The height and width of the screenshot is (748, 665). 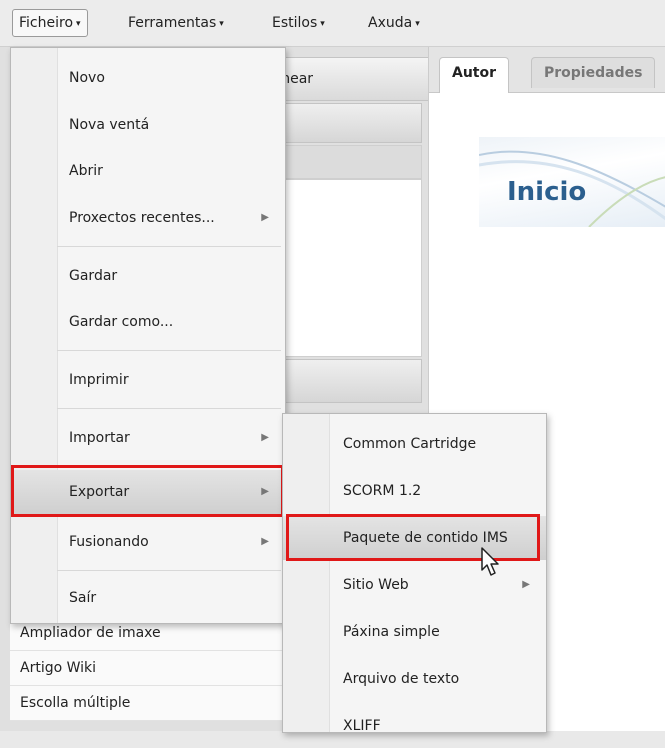 What do you see at coordinates (99, 438) in the screenshot?
I see `menu-item-label: Importar` at bounding box center [99, 438].